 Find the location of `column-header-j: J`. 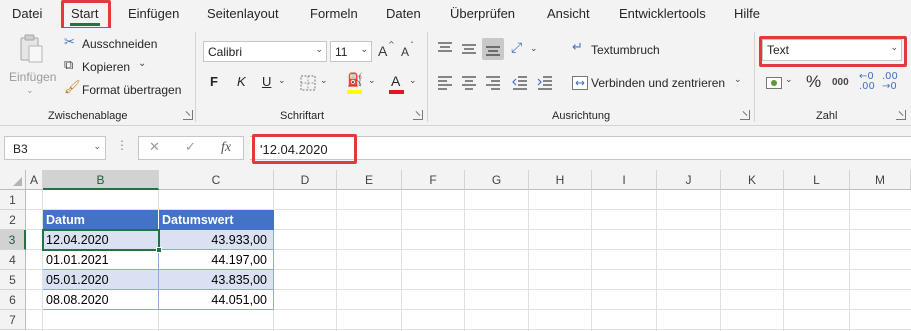

column-header-j: J is located at coordinates (689, 180).